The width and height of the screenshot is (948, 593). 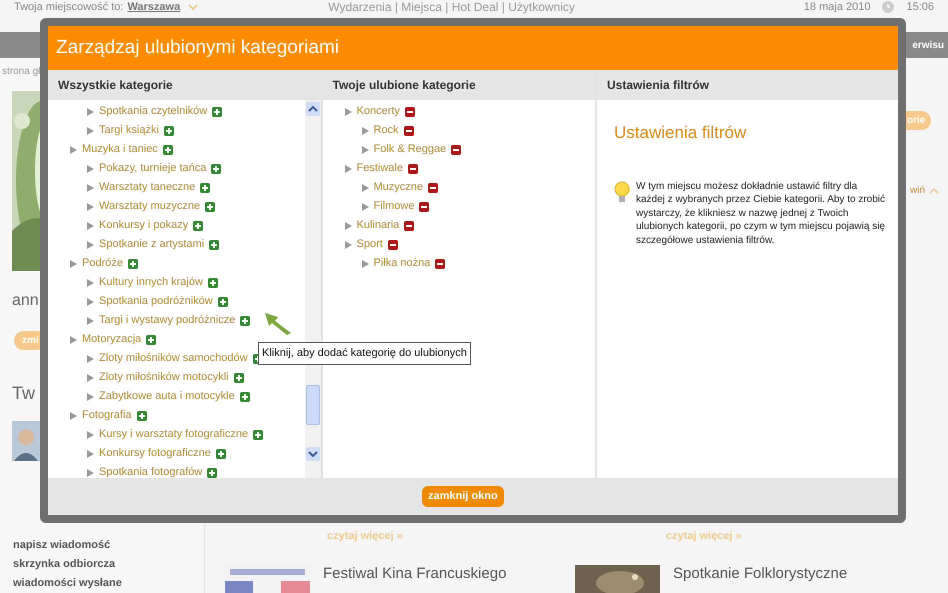 I want to click on location-link: Warszawa, so click(x=153, y=8).